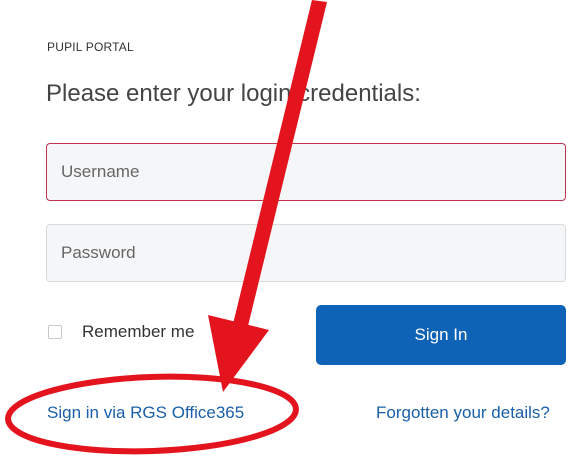 The height and width of the screenshot is (464, 571). What do you see at coordinates (306, 253) in the screenshot?
I see `password-input` at bounding box center [306, 253].